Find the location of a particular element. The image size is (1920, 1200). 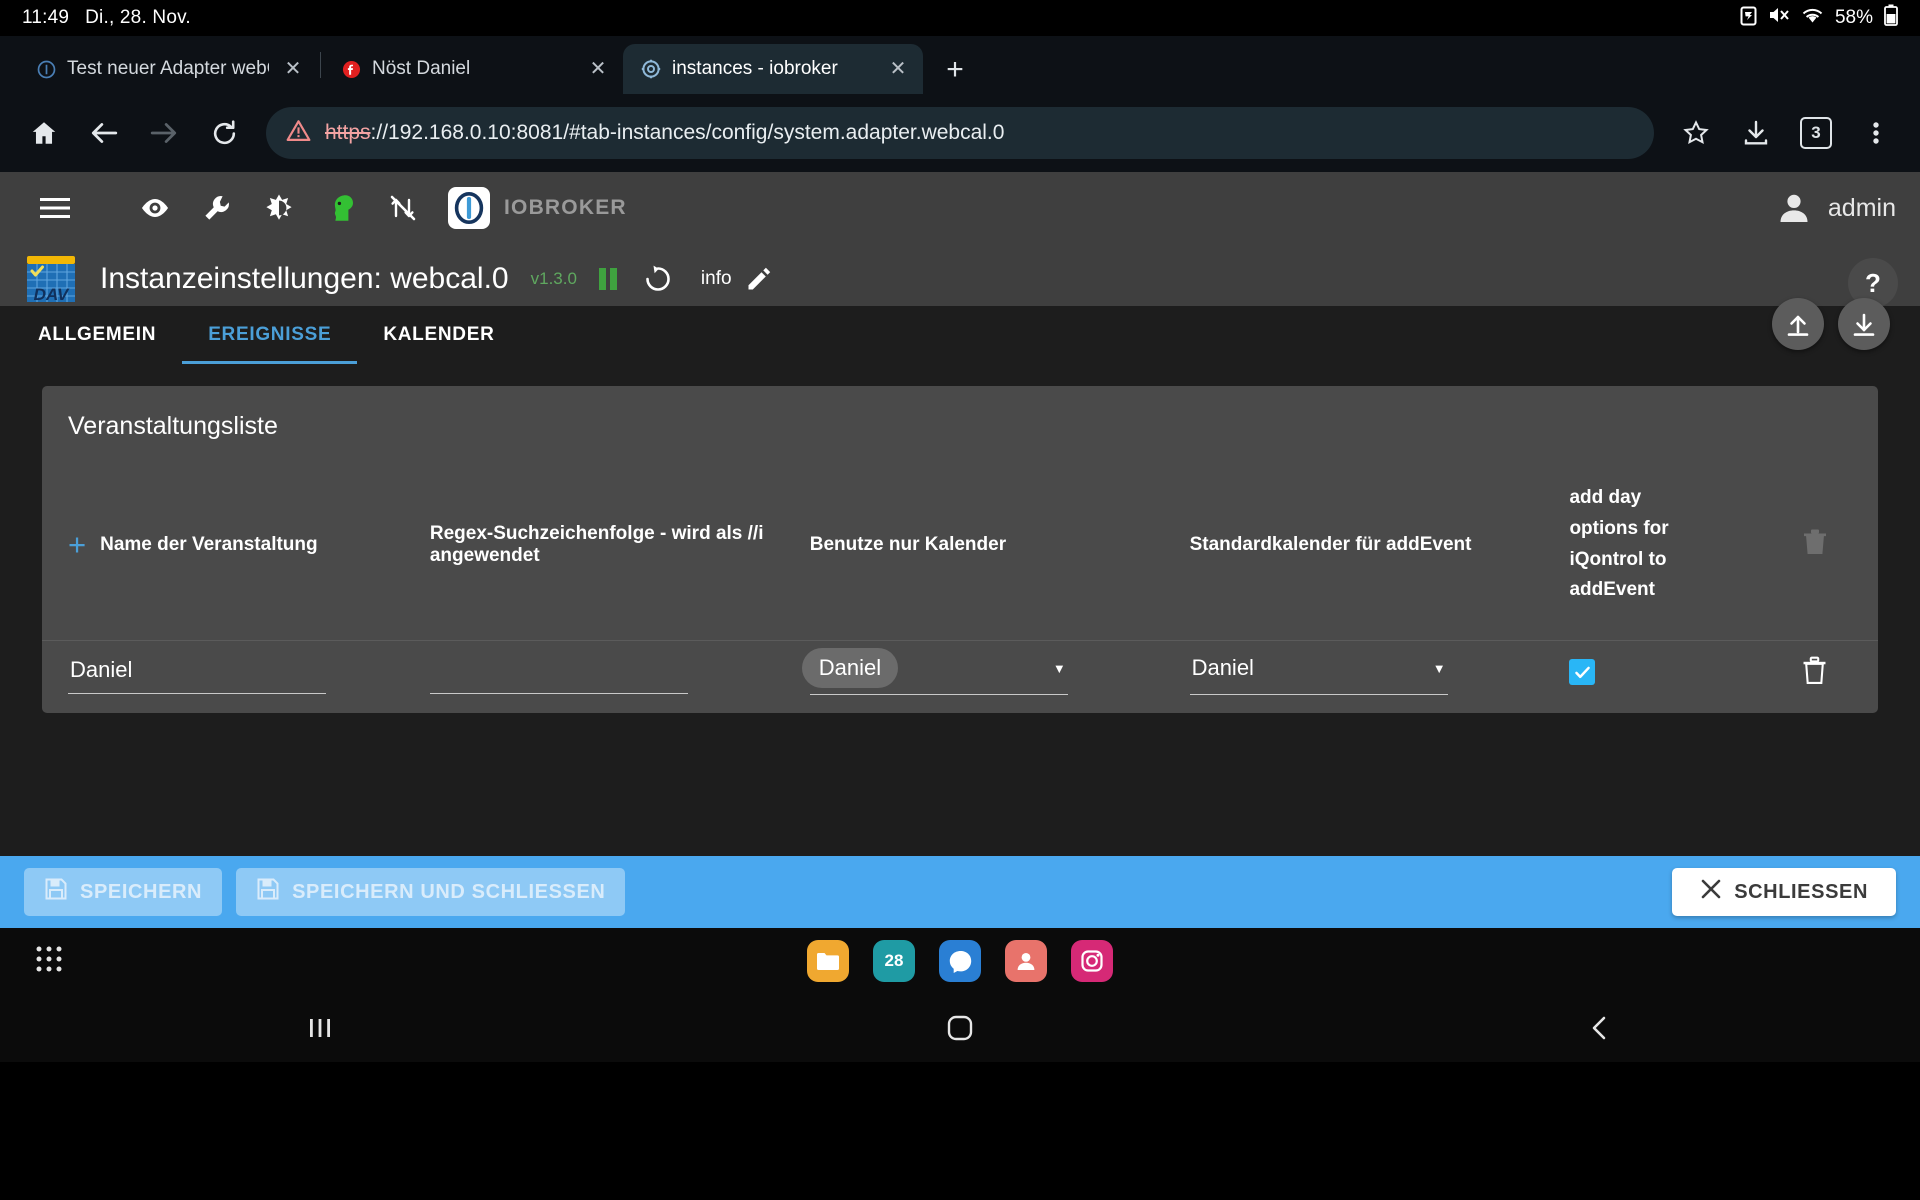

column-header-add-day-options: add day options for iQontrol to addEvent is located at coordinates (1656, 545).